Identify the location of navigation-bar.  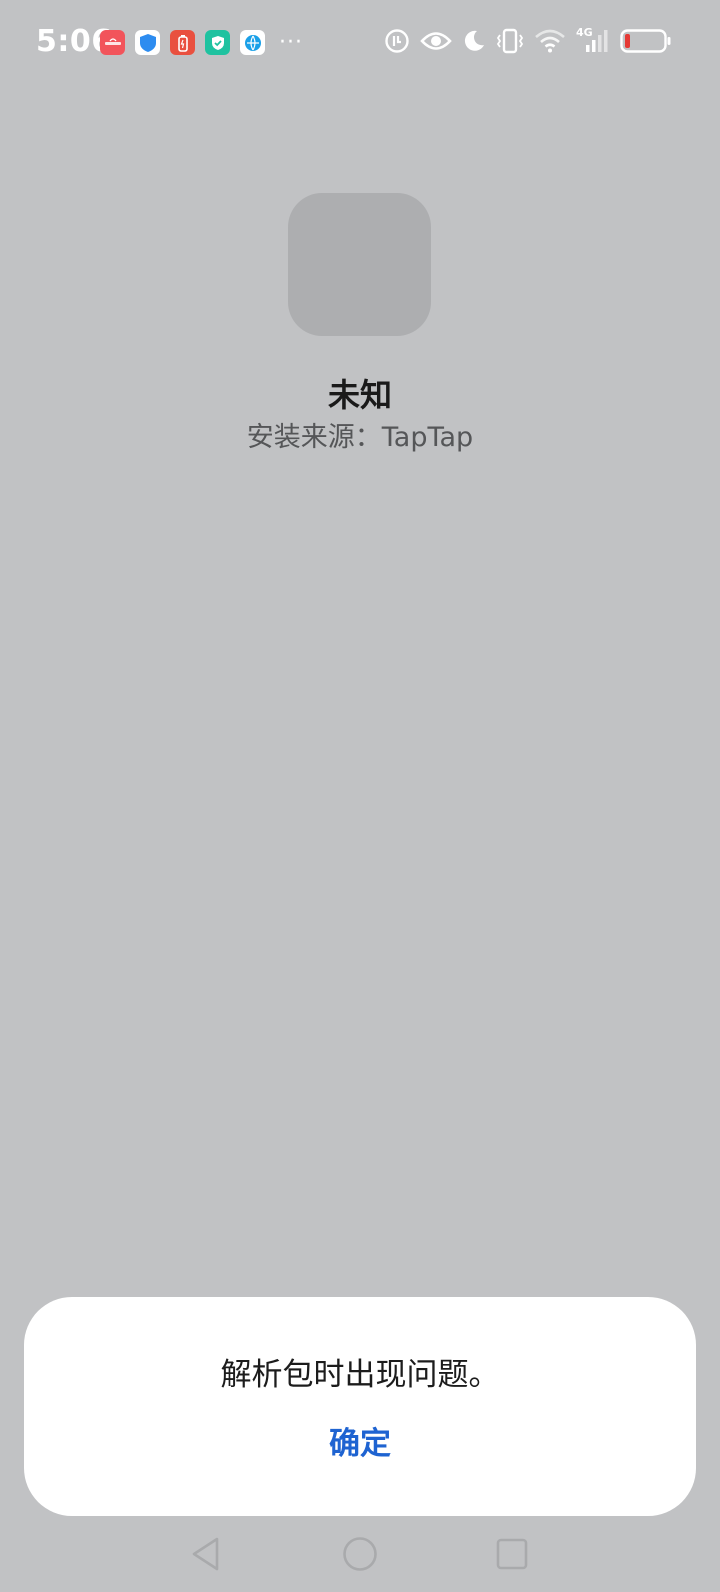
(360, 1554).